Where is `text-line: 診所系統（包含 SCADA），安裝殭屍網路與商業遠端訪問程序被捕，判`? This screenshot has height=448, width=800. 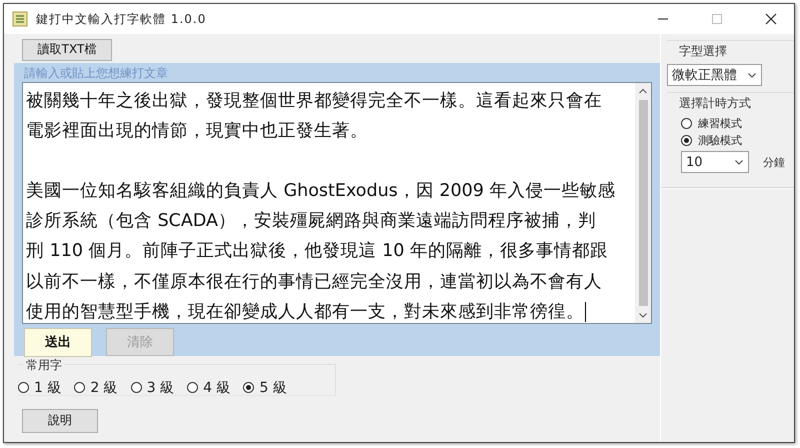
text-line: 診所系統（包含 SCADA），安裝殭屍網路與商業遠端訪問程序被捕，判 is located at coordinates (311, 222).